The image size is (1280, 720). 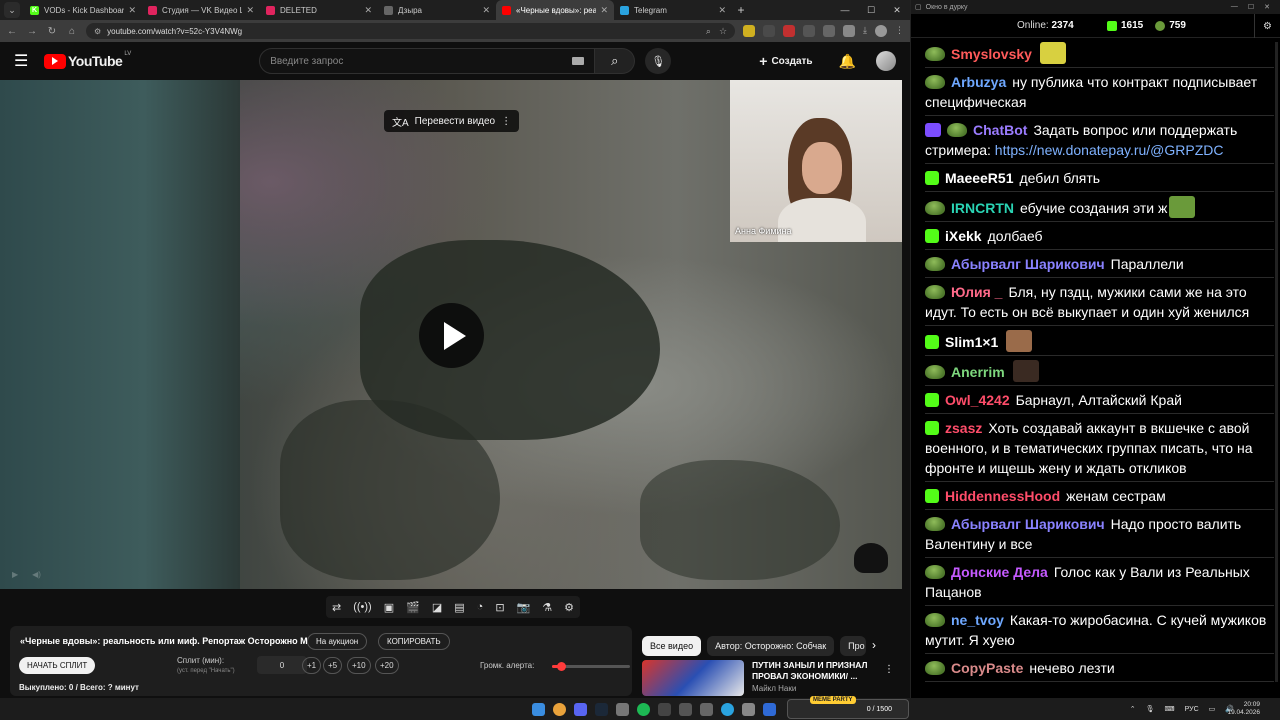 What do you see at coordinates (499, 607) in the screenshot?
I see `graph-icon: ⊡` at bounding box center [499, 607].